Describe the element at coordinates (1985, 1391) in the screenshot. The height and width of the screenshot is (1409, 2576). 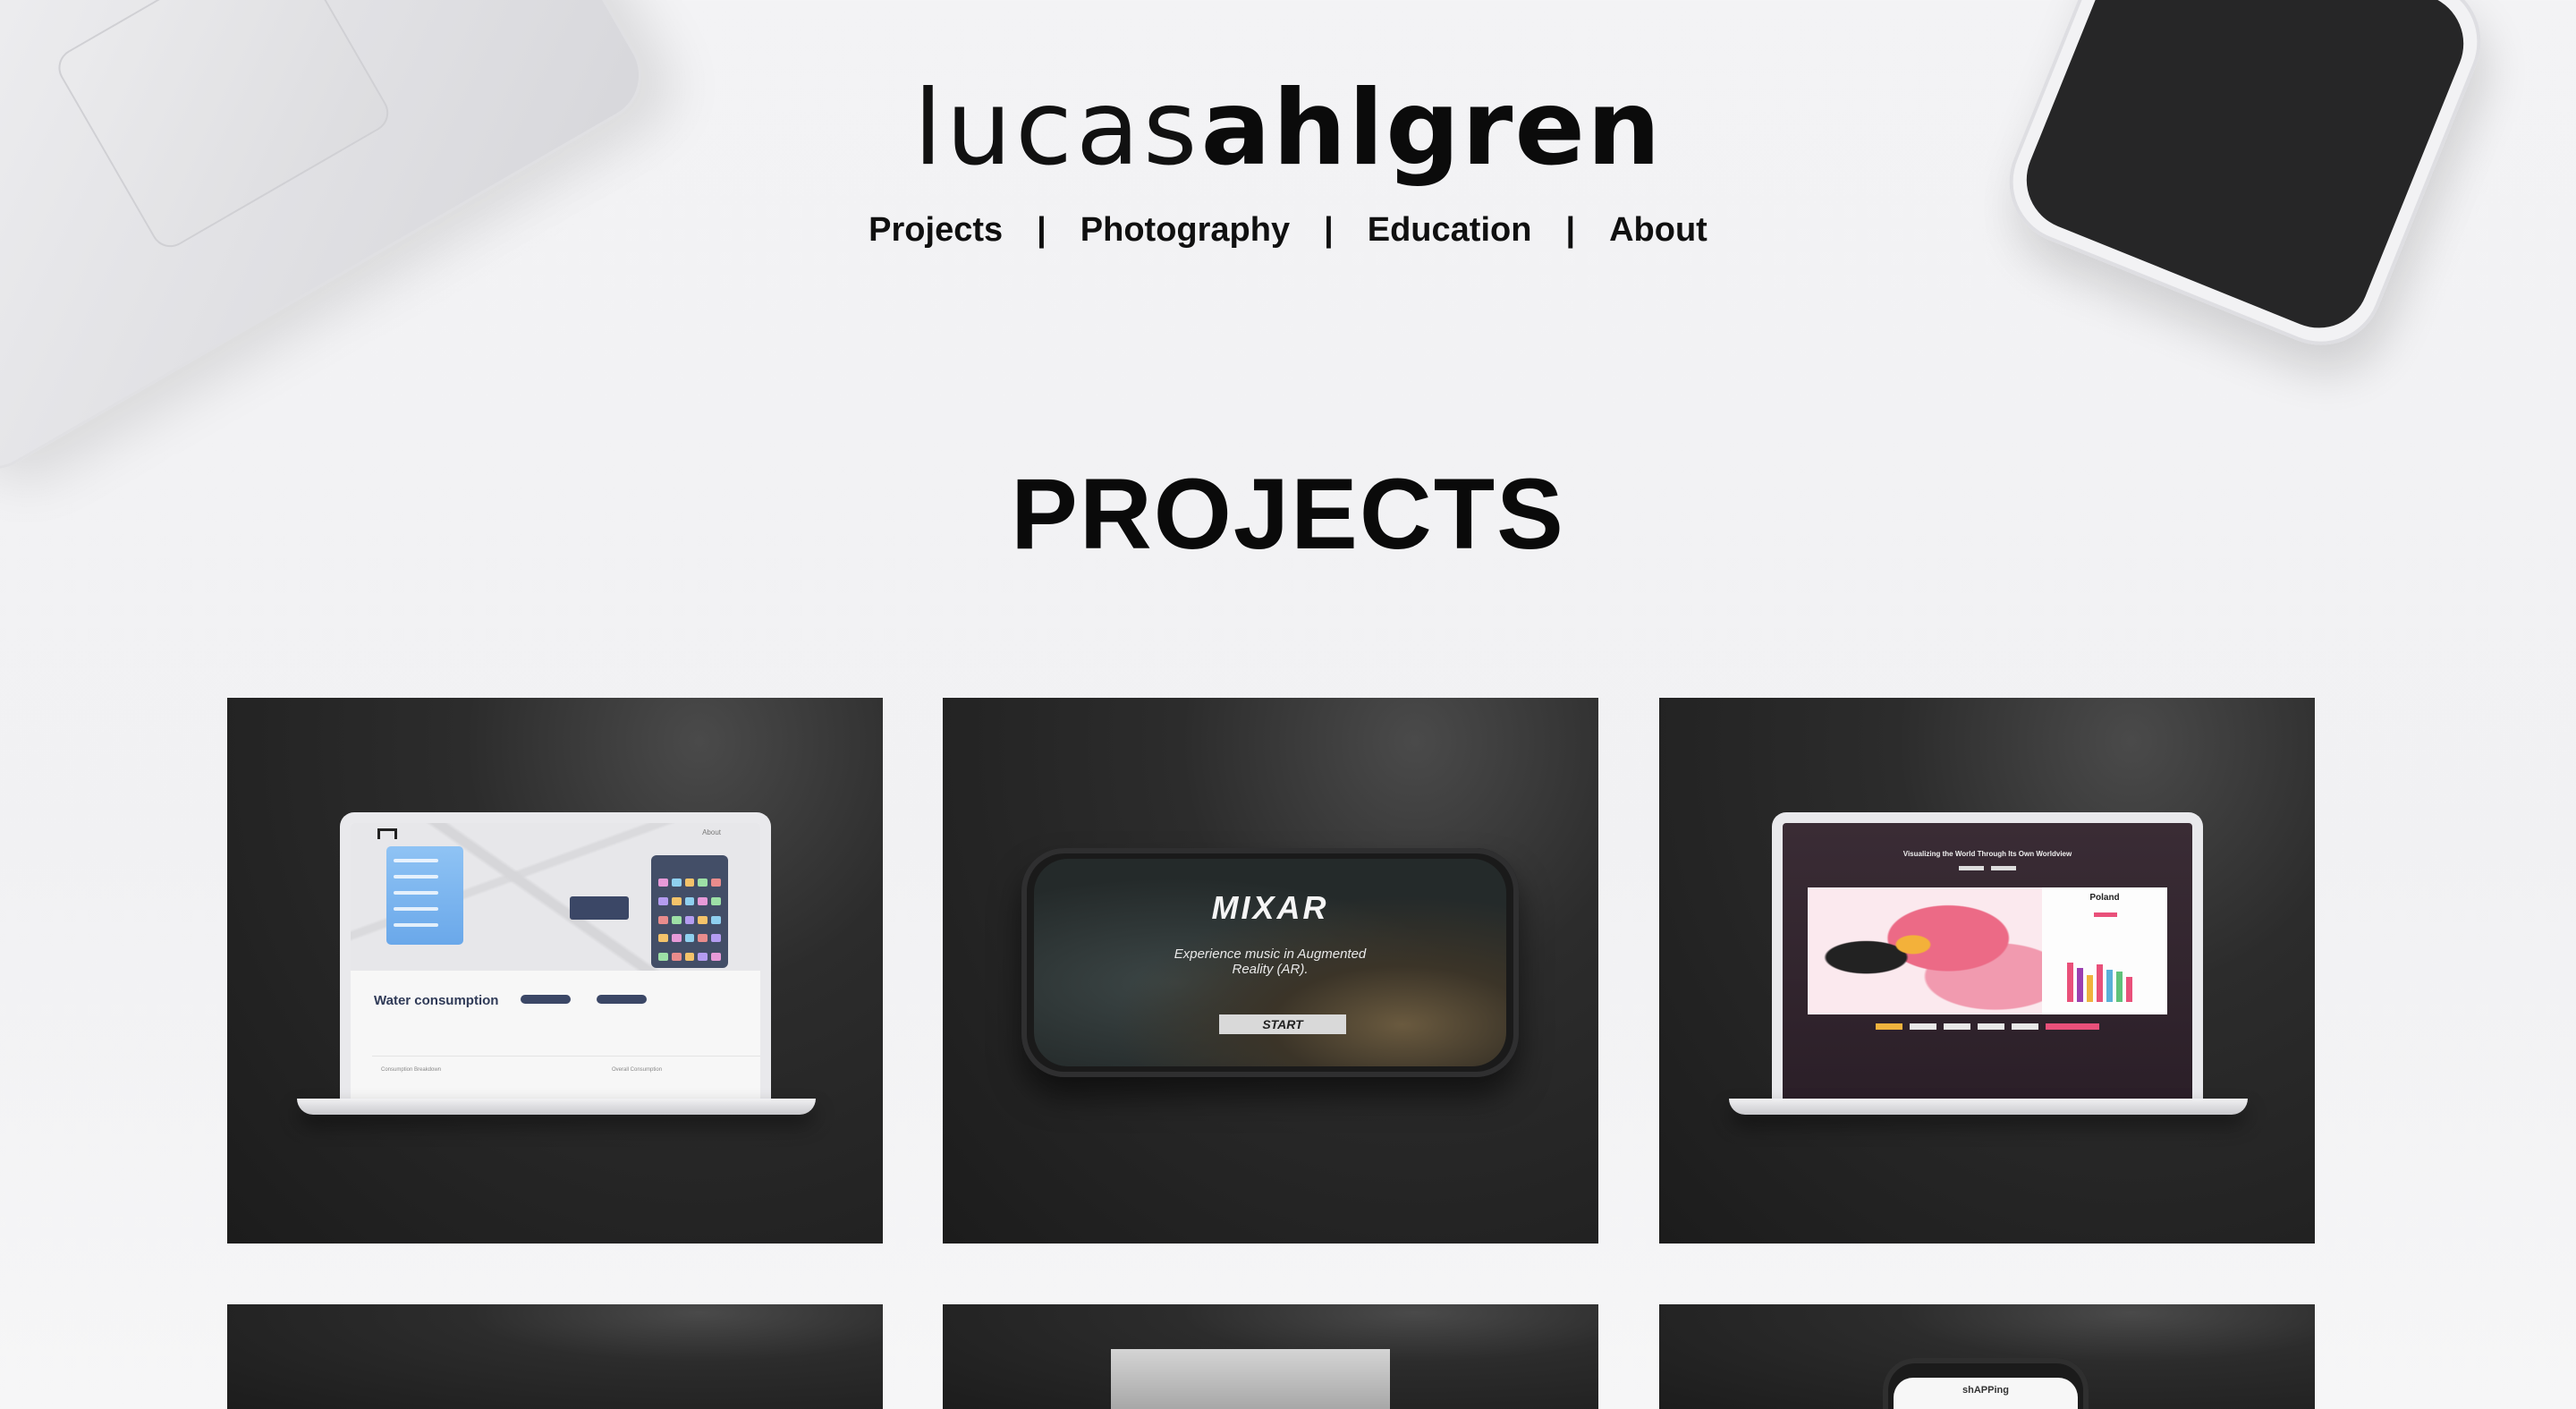
I see `shapping-title: shAPPing` at that location.